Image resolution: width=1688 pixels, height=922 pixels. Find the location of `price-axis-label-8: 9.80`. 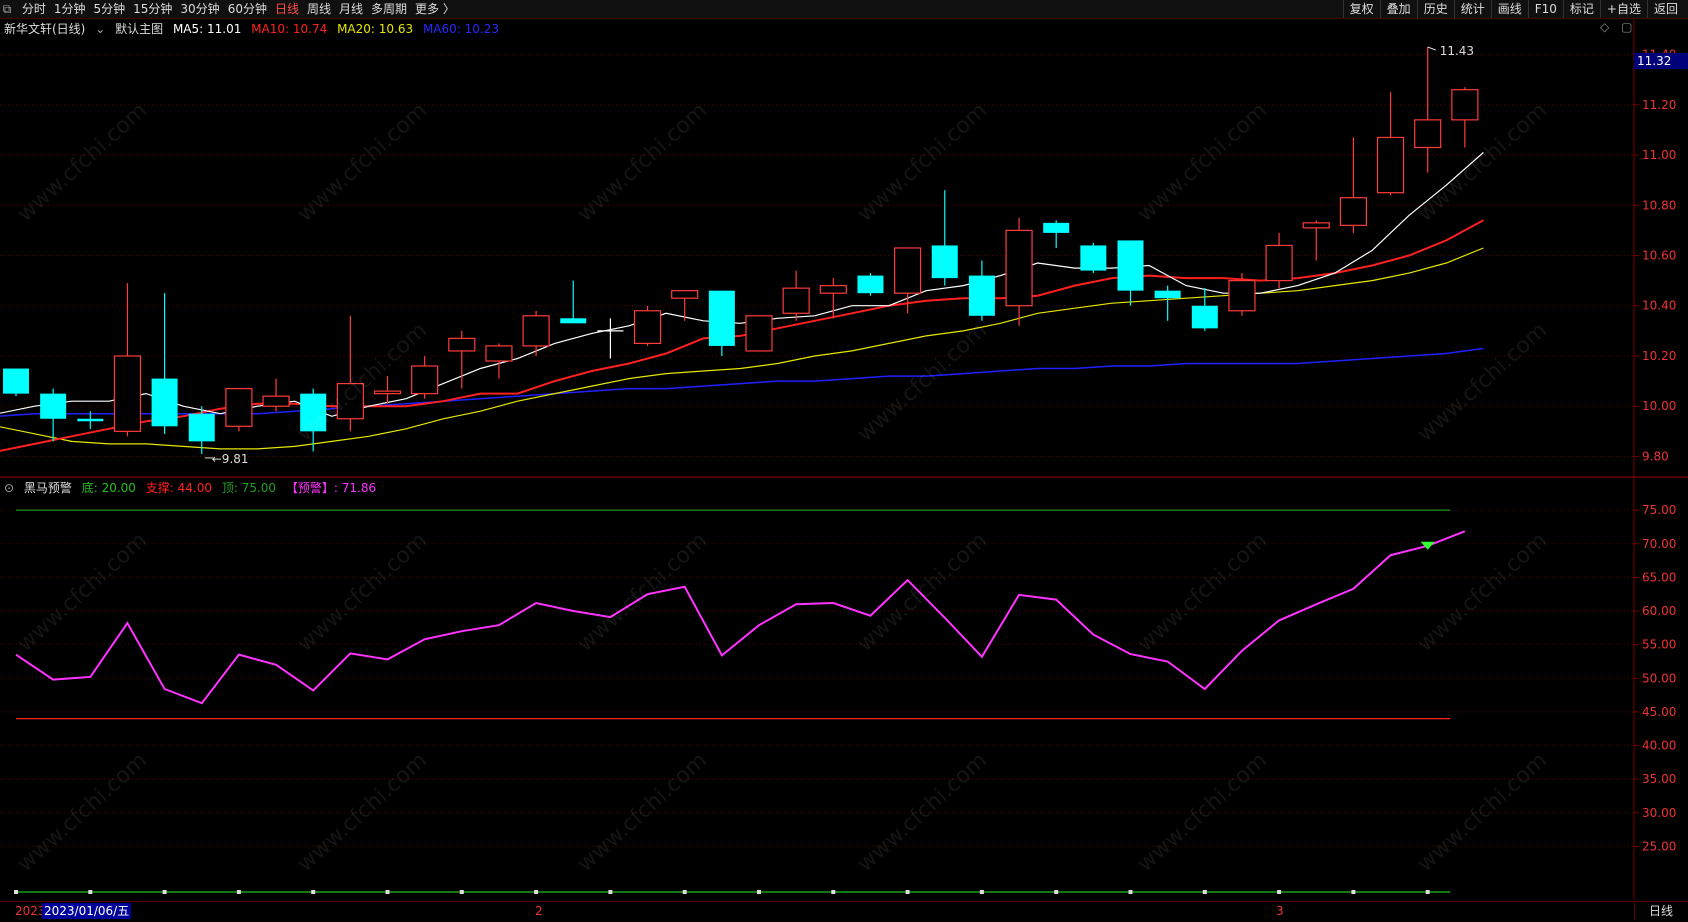

price-axis-label-8: 9.80 is located at coordinates (1655, 456).